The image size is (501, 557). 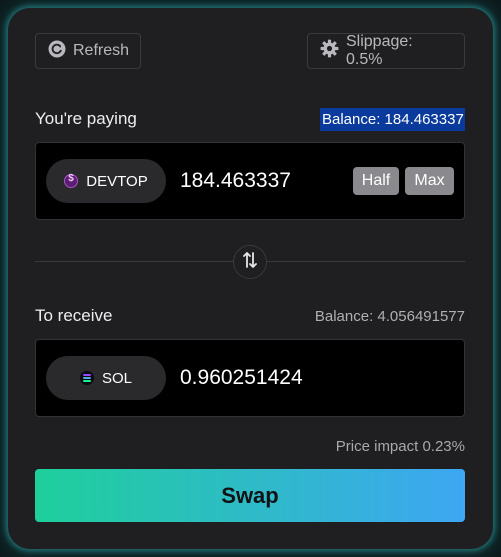 I want to click on sol-coin-icon, so click(x=86, y=378).